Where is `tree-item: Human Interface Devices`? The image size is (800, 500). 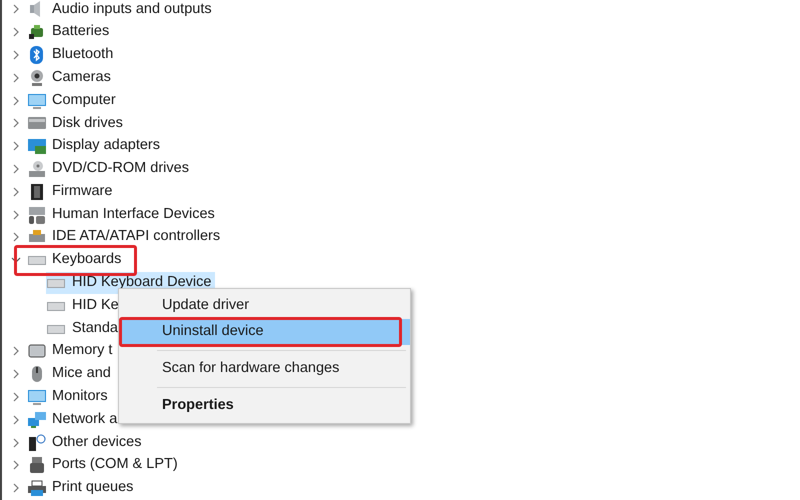 tree-item: Human Interface Devices is located at coordinates (133, 215).